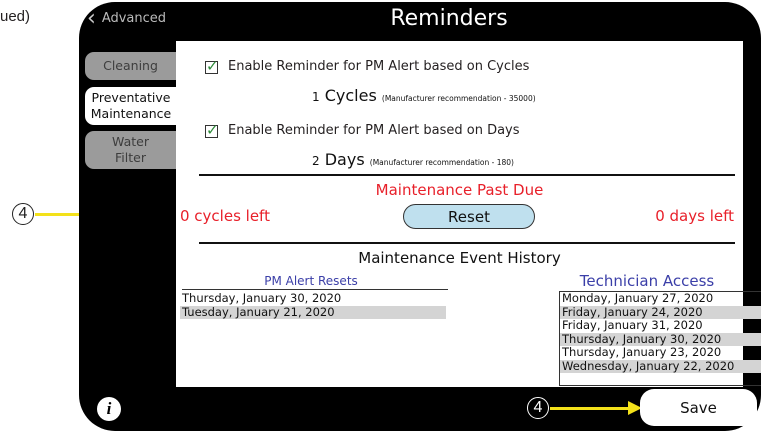  I want to click on info-icon: i, so click(109, 409).